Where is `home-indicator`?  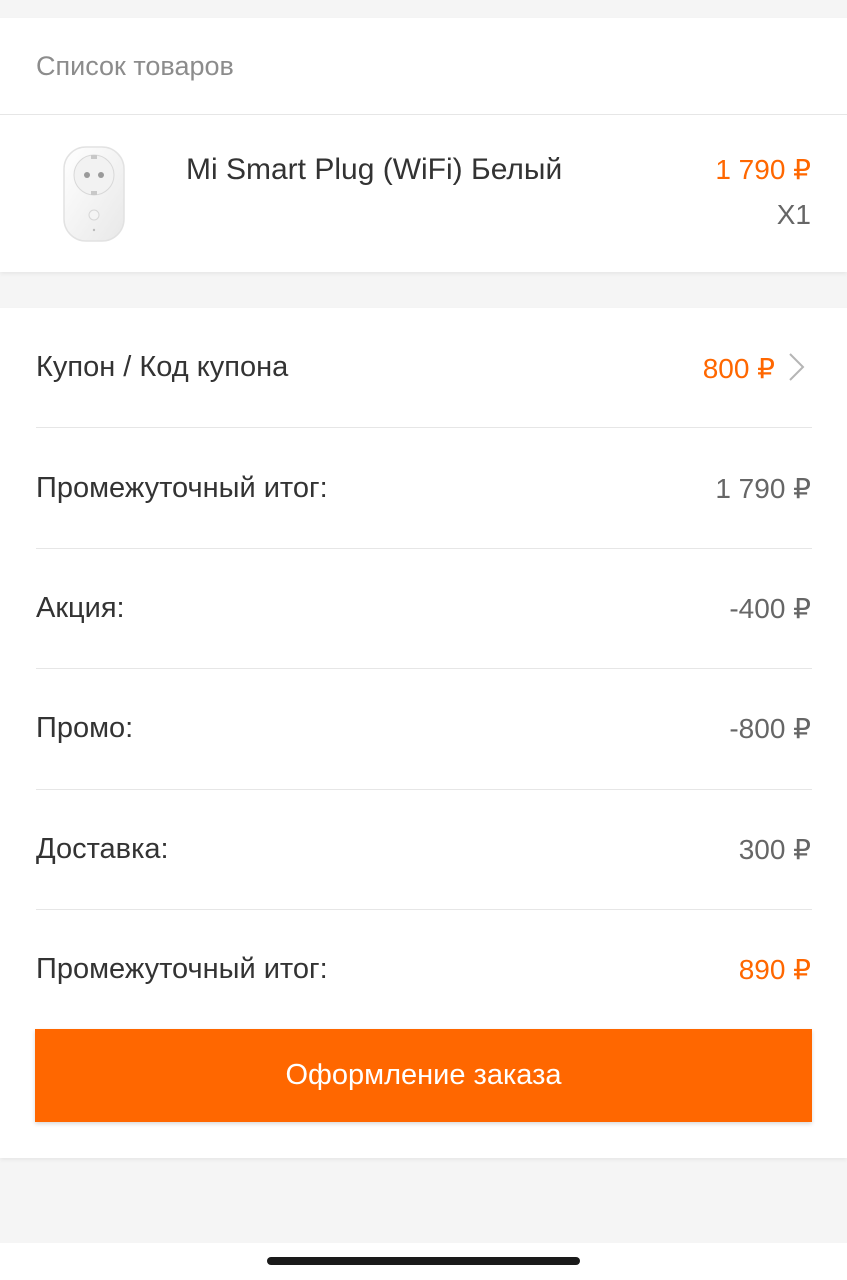
home-indicator is located at coordinates (423, 1261).